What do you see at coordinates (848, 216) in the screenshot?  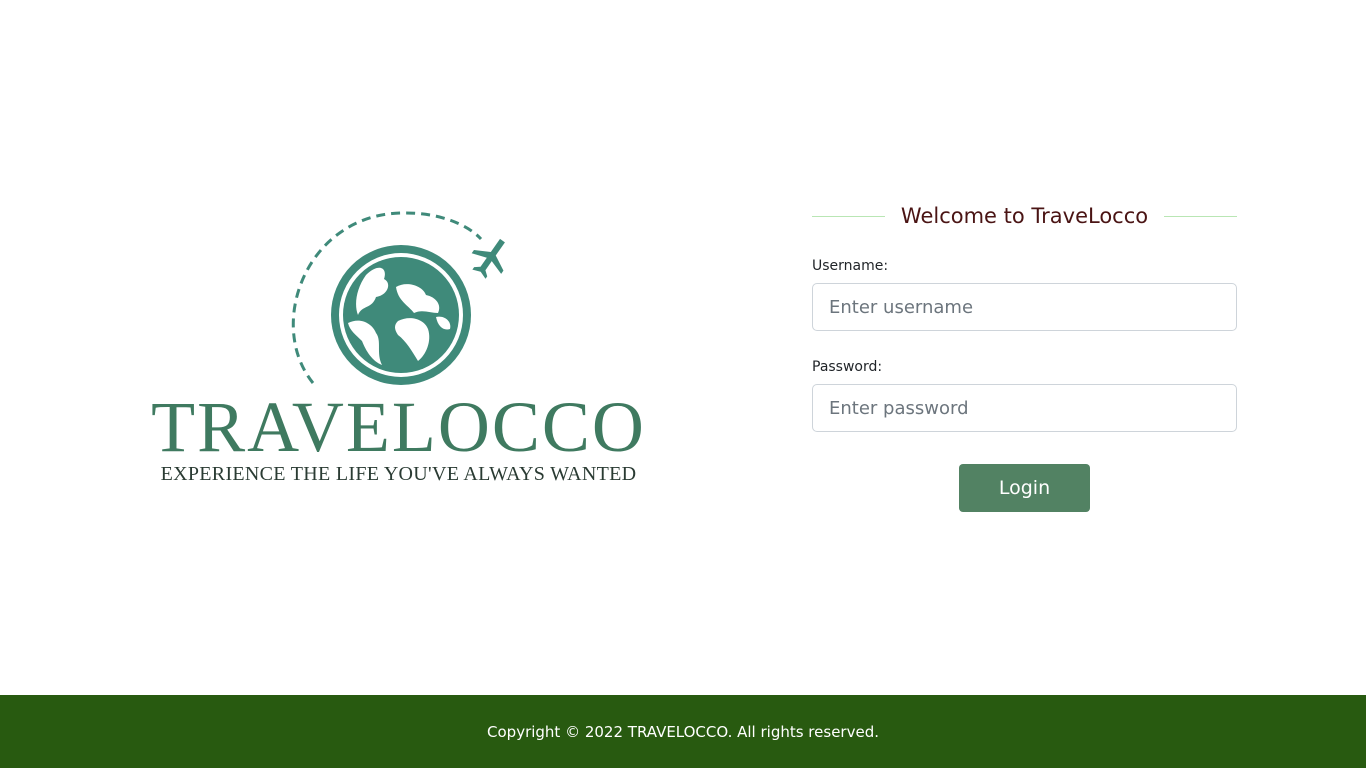 I see `divider-left` at bounding box center [848, 216].